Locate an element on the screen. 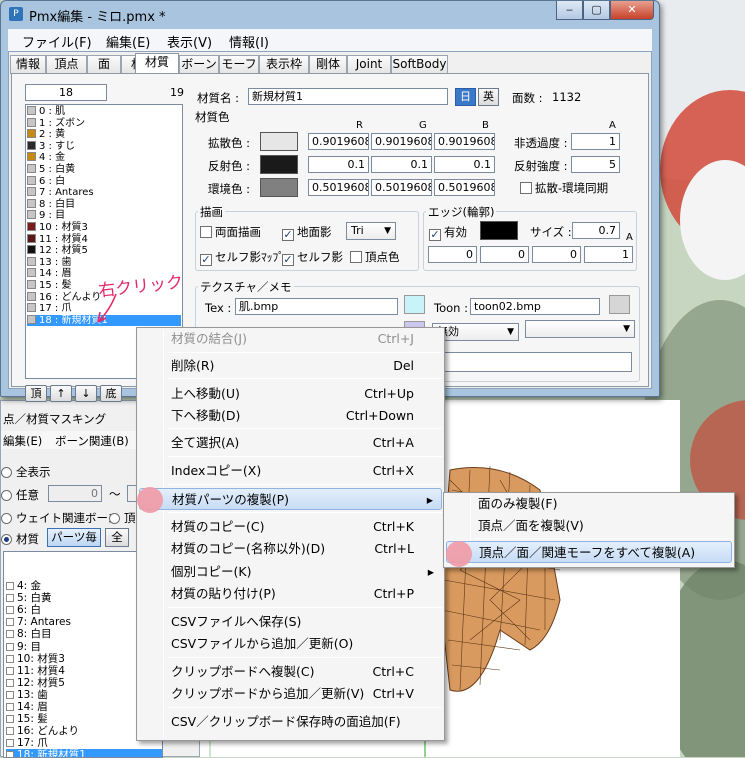 This screenshot has width=745, height=758. context-menu-item: 削除(R) Del is located at coordinates (290, 366).